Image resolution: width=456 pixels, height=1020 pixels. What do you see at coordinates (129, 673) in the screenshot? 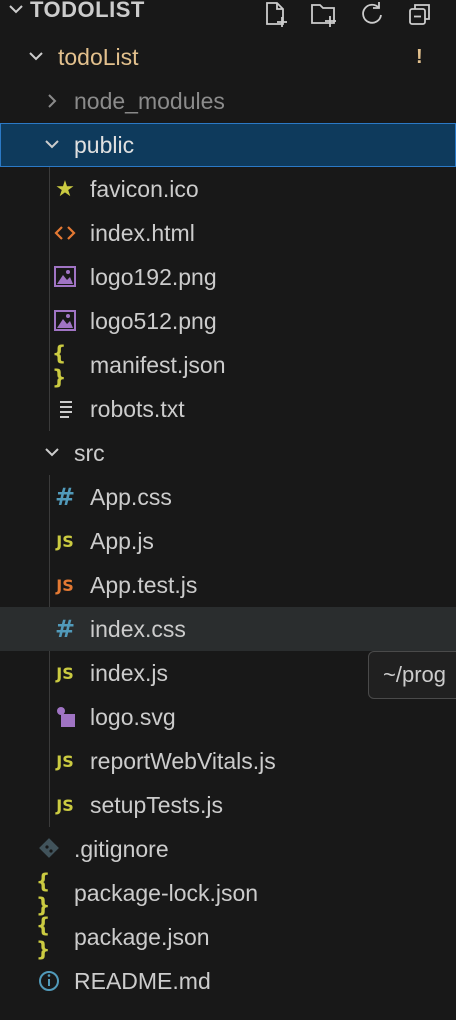
I see `file-label: index.js` at bounding box center [129, 673].